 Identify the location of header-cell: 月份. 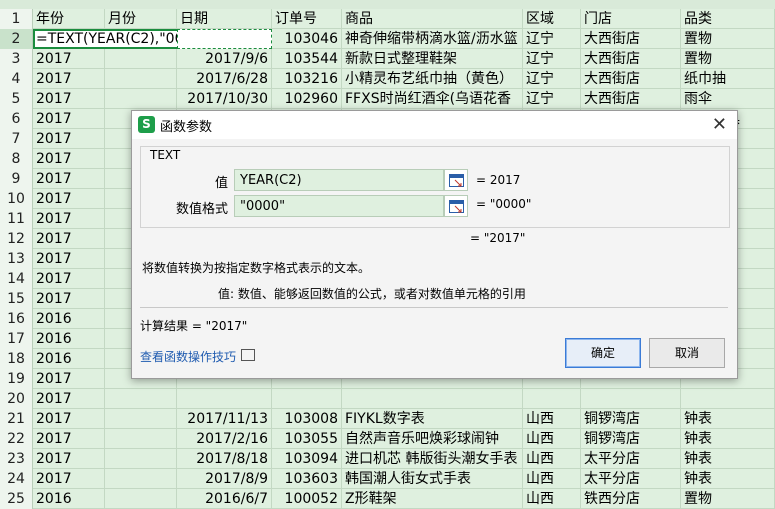
(141, 19).